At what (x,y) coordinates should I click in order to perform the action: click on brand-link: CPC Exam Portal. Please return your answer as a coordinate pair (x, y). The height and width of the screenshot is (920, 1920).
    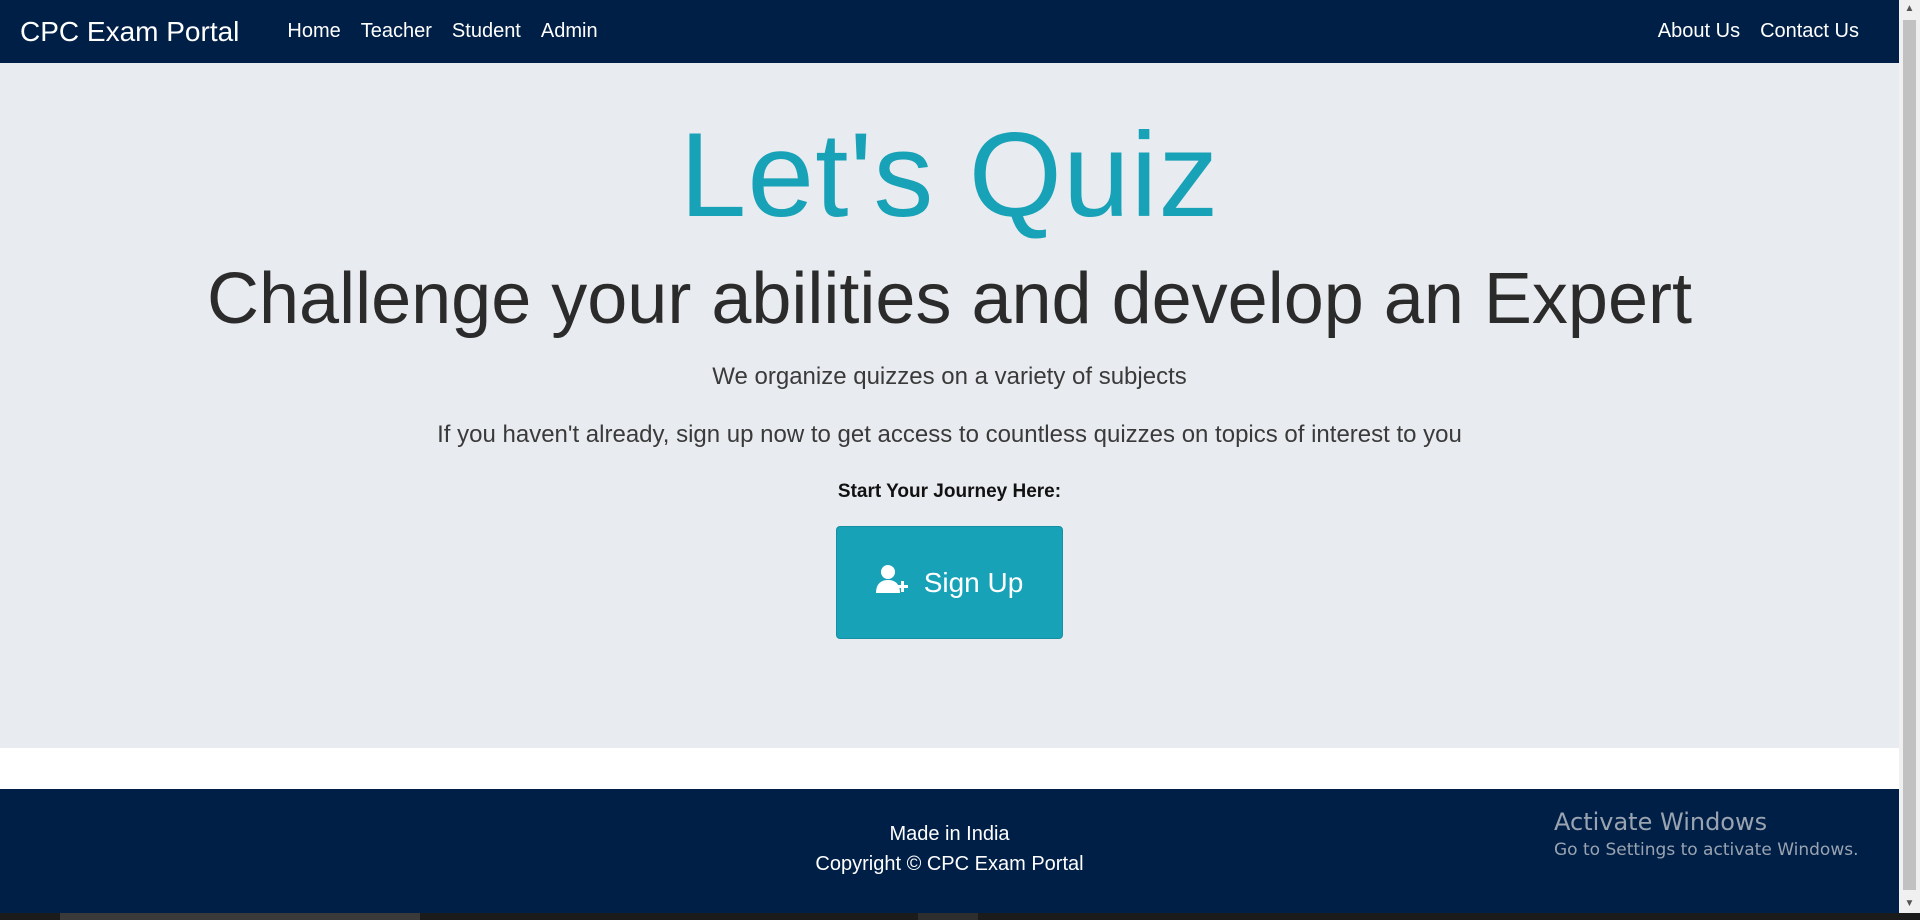
    Looking at the image, I should click on (129, 32).